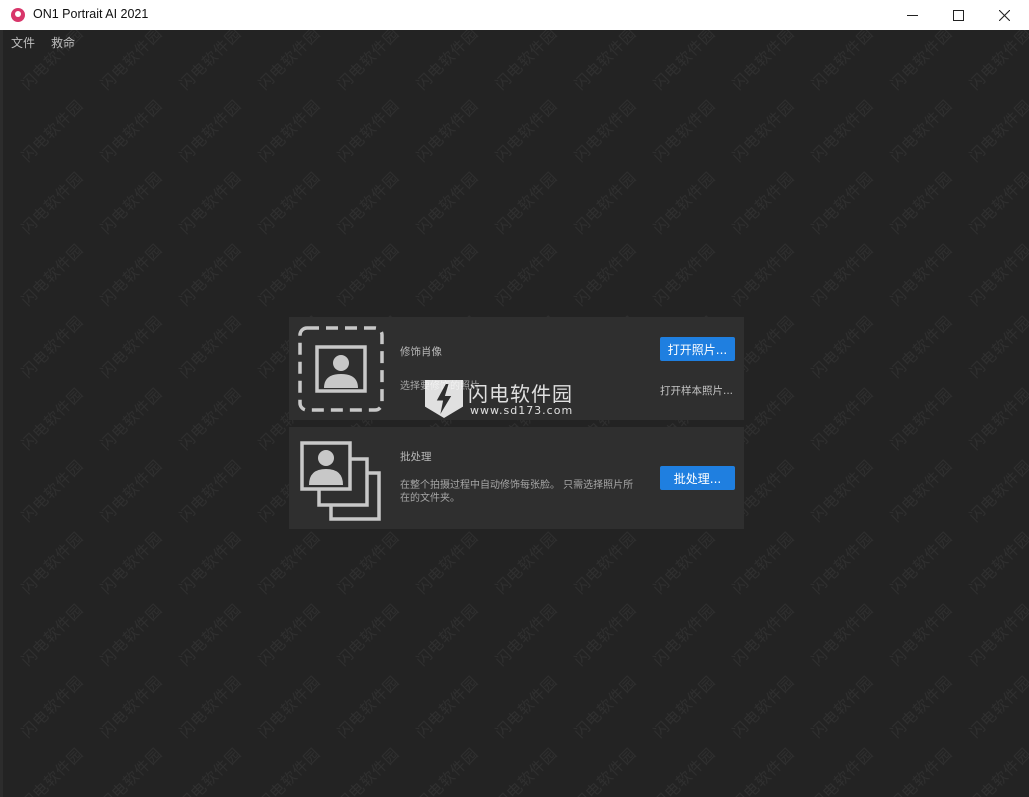 This screenshot has width=1029, height=797. I want to click on watermark-logo: 闪电软件园 www.sd173.com, so click(510, 399).